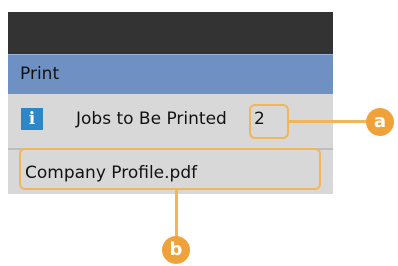 Image resolution: width=398 pixels, height=266 pixels. What do you see at coordinates (170, 74) in the screenshot?
I see `title-bar: Print` at bounding box center [170, 74].